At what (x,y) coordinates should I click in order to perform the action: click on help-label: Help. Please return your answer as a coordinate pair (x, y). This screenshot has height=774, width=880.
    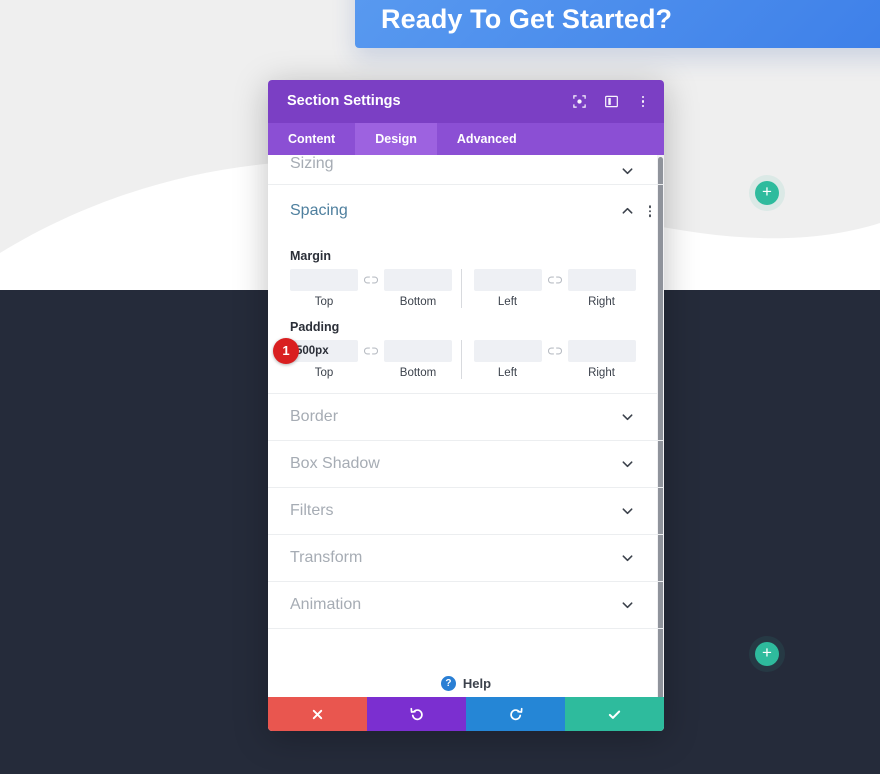
    Looking at the image, I should click on (477, 683).